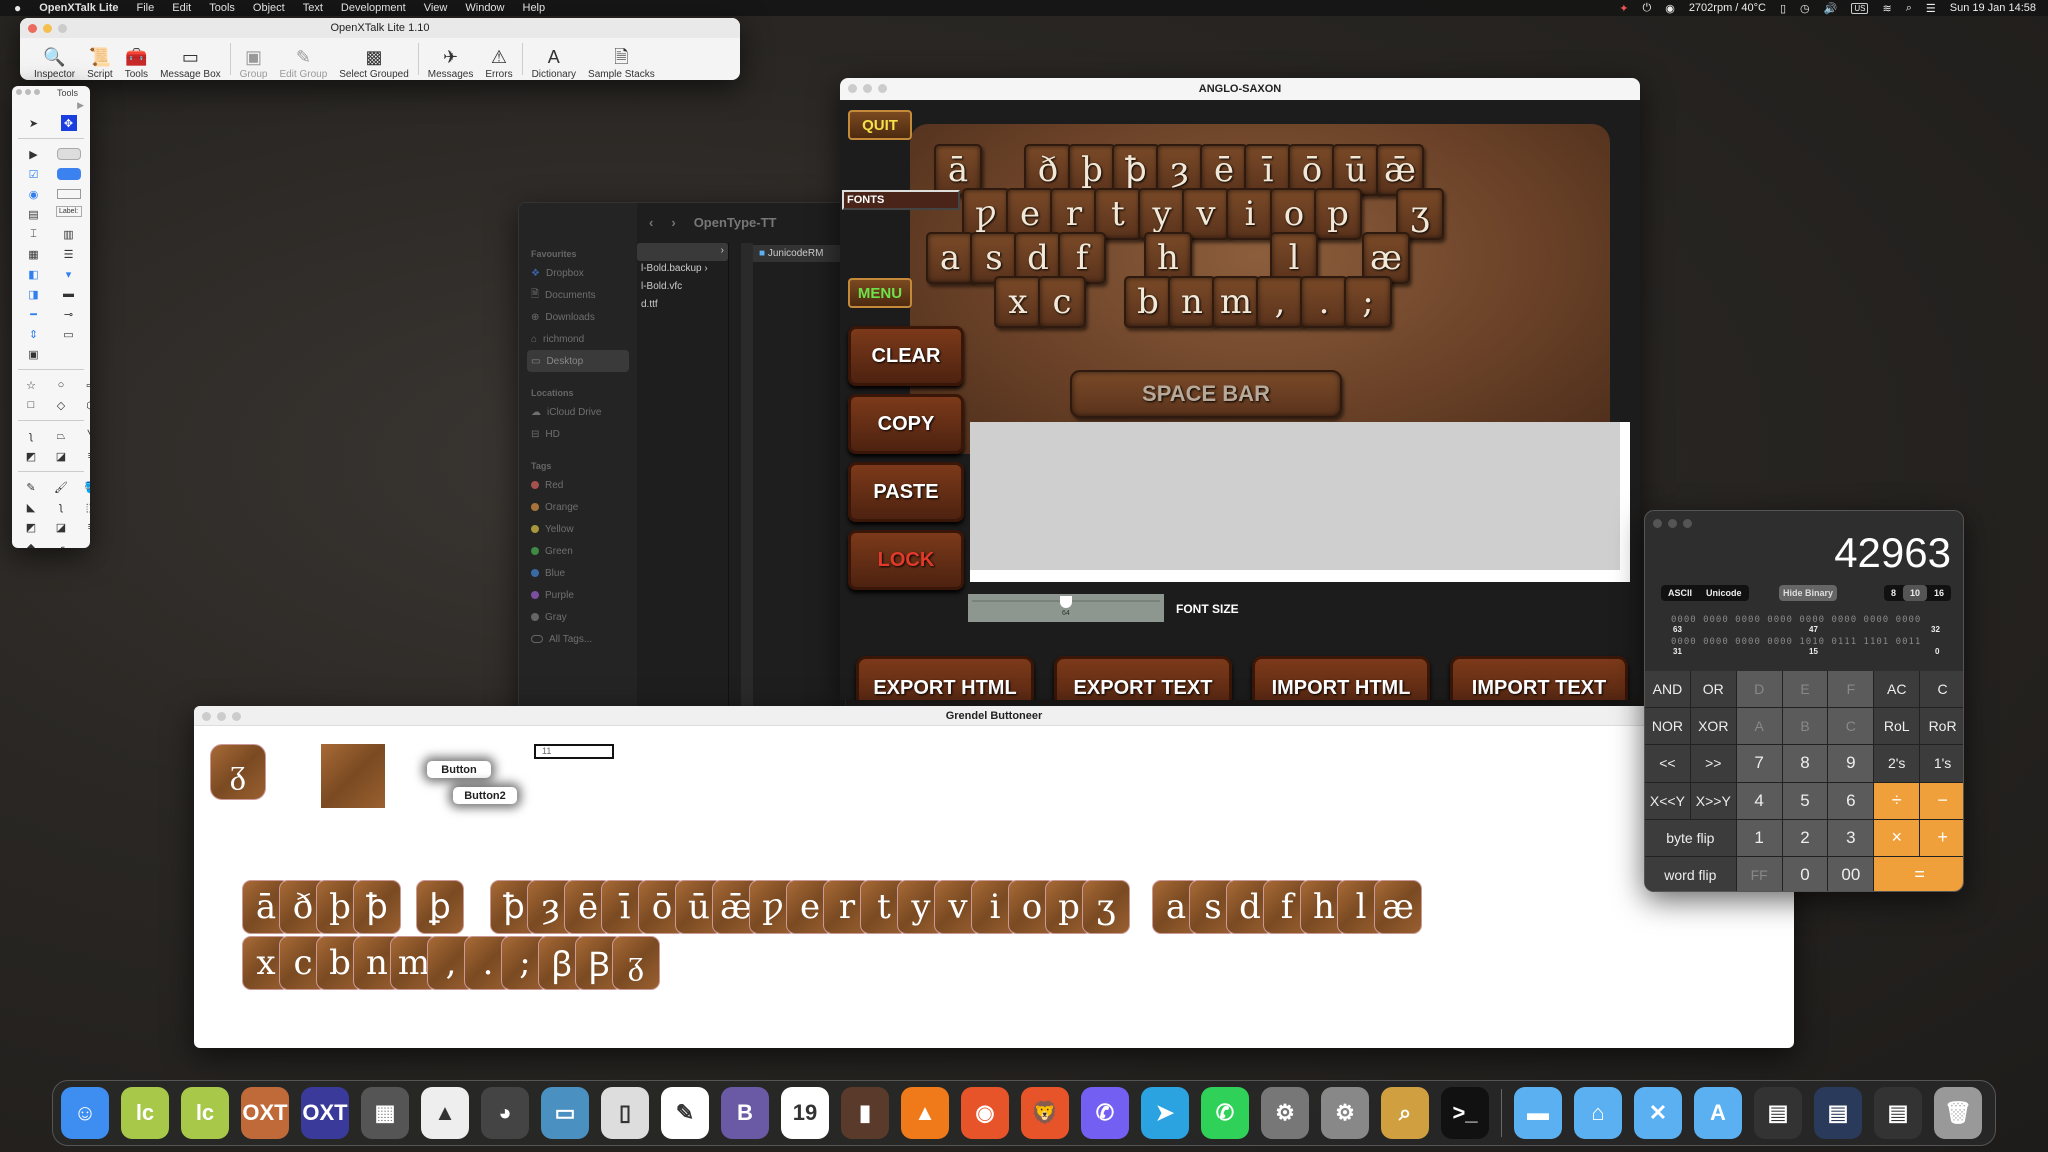  What do you see at coordinates (373, 8) in the screenshot?
I see `menu-development: Development` at bounding box center [373, 8].